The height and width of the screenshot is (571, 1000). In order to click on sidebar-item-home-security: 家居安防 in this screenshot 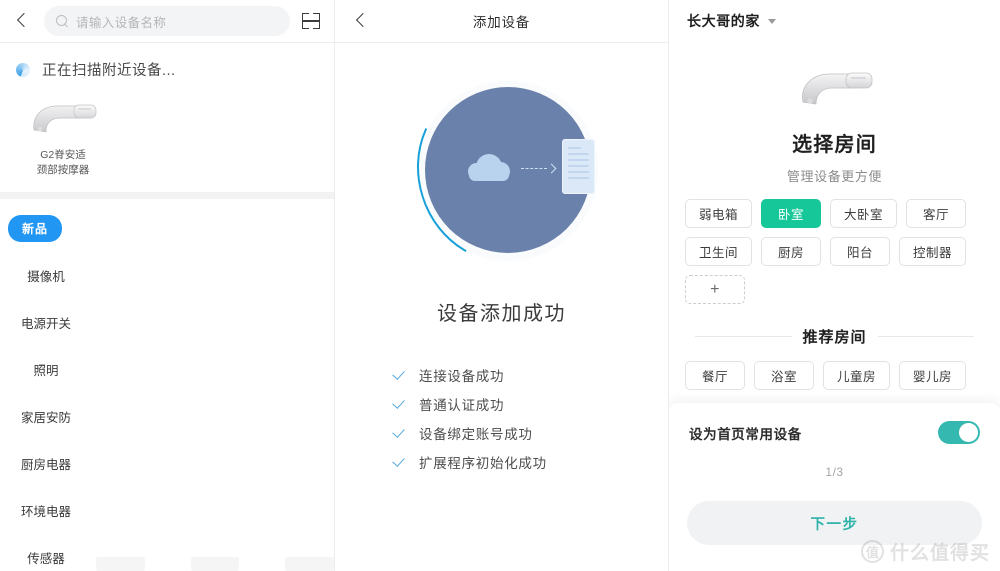, I will do `click(46, 416)`.